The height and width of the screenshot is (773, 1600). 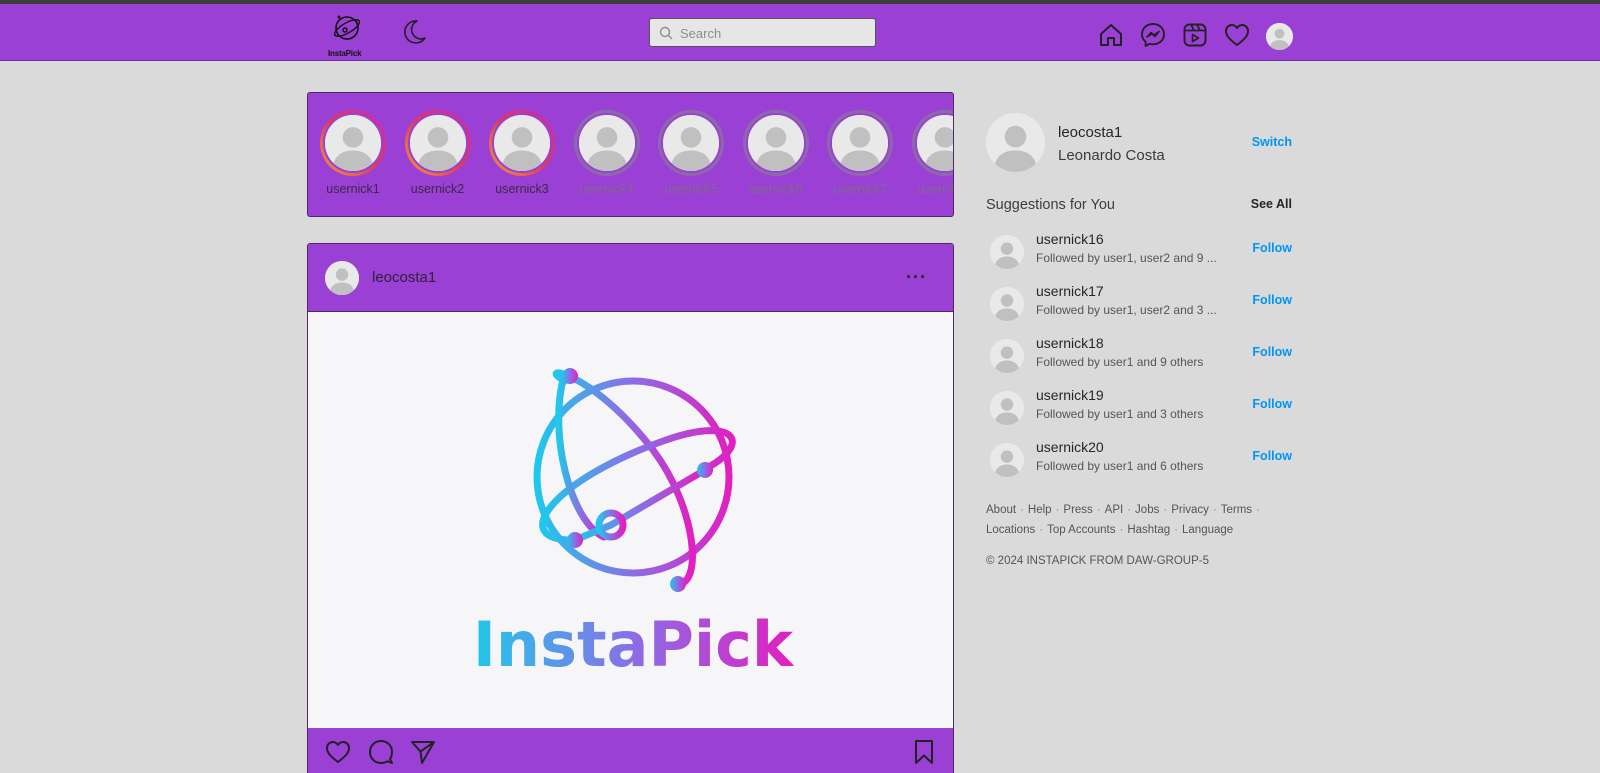 What do you see at coordinates (1195, 35) in the screenshot?
I see `reels-icon` at bounding box center [1195, 35].